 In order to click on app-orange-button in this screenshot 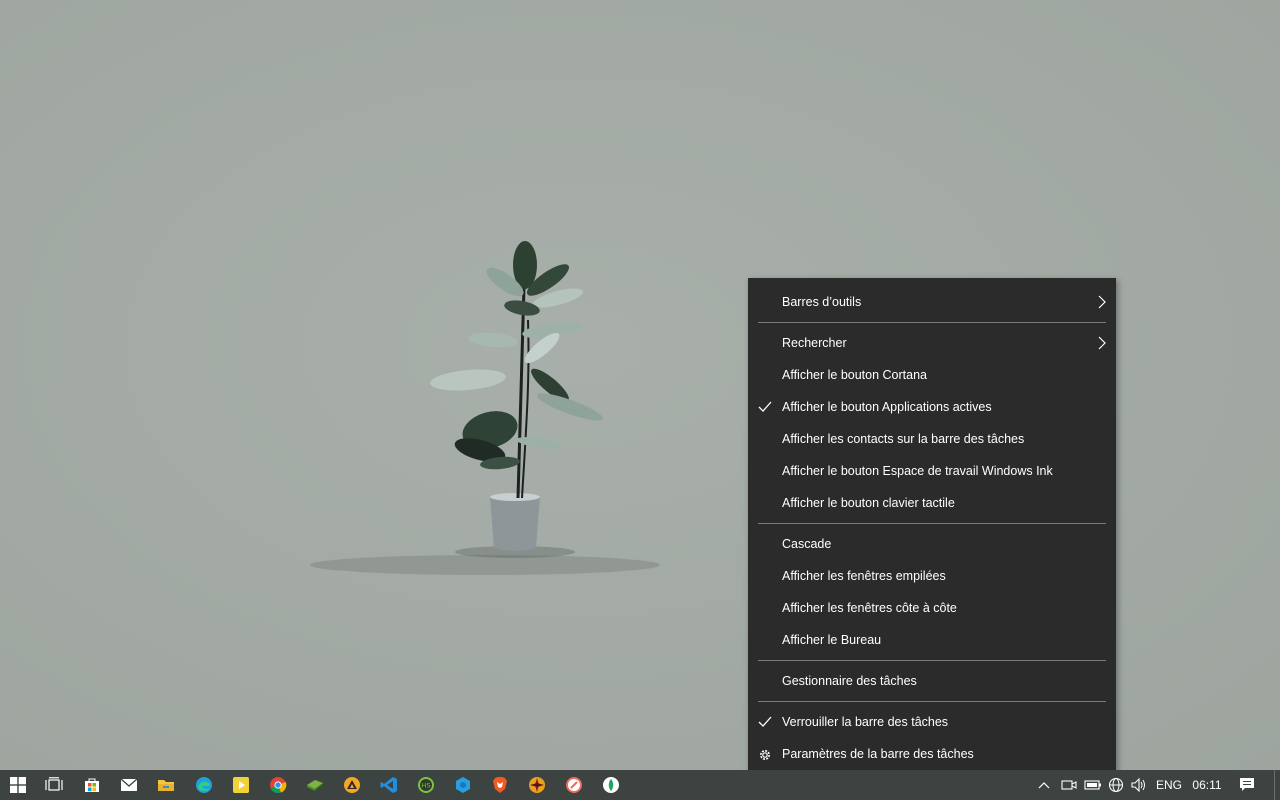, I will do `click(352, 785)`.